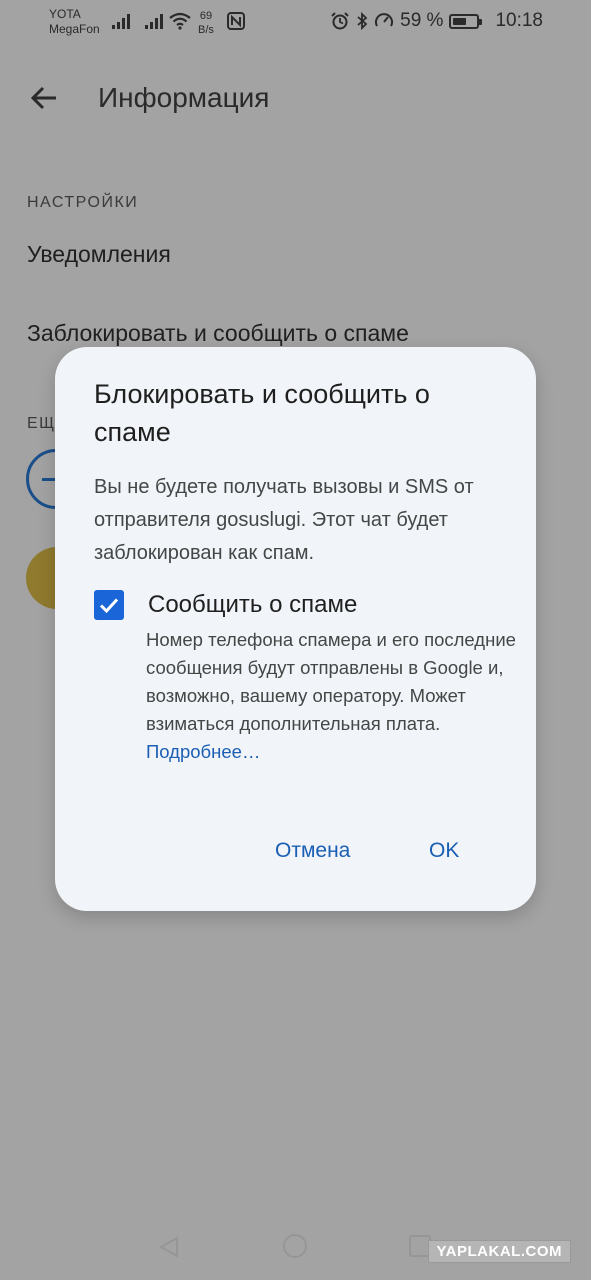  I want to click on ok-button: OK, so click(444, 851).